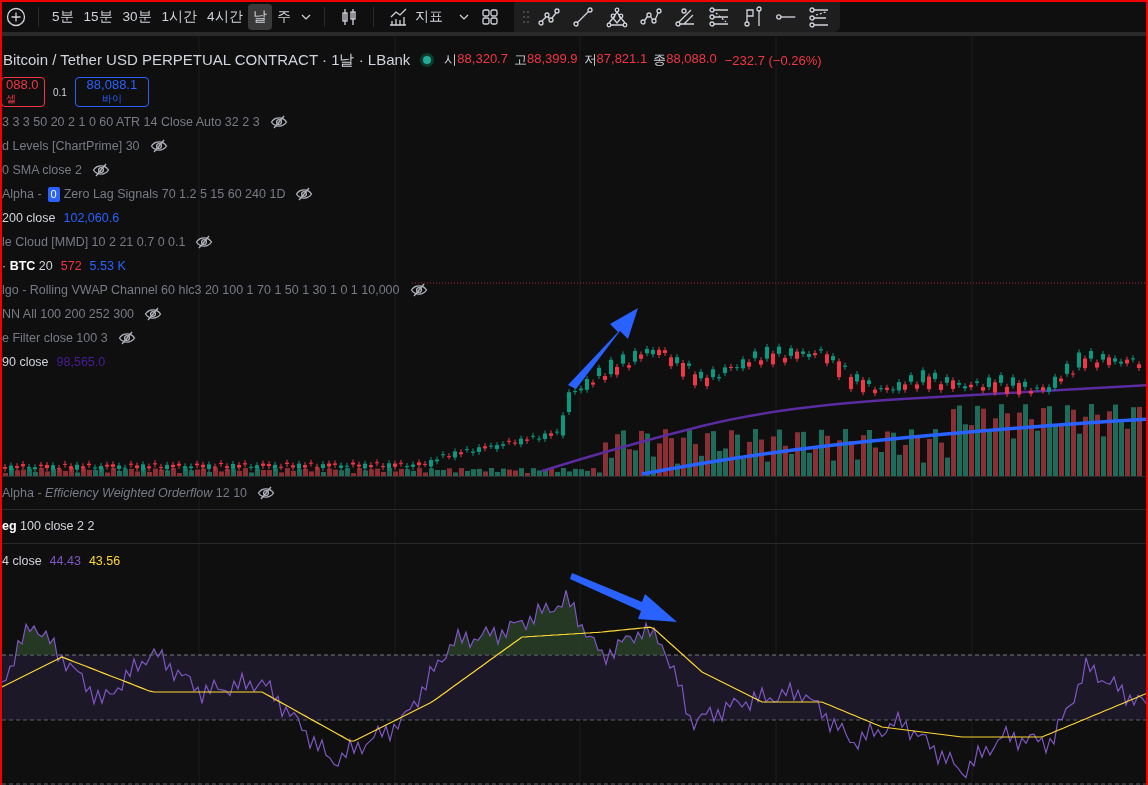 The width and height of the screenshot is (1148, 785). What do you see at coordinates (525, 17) in the screenshot?
I see `grip-icon` at bounding box center [525, 17].